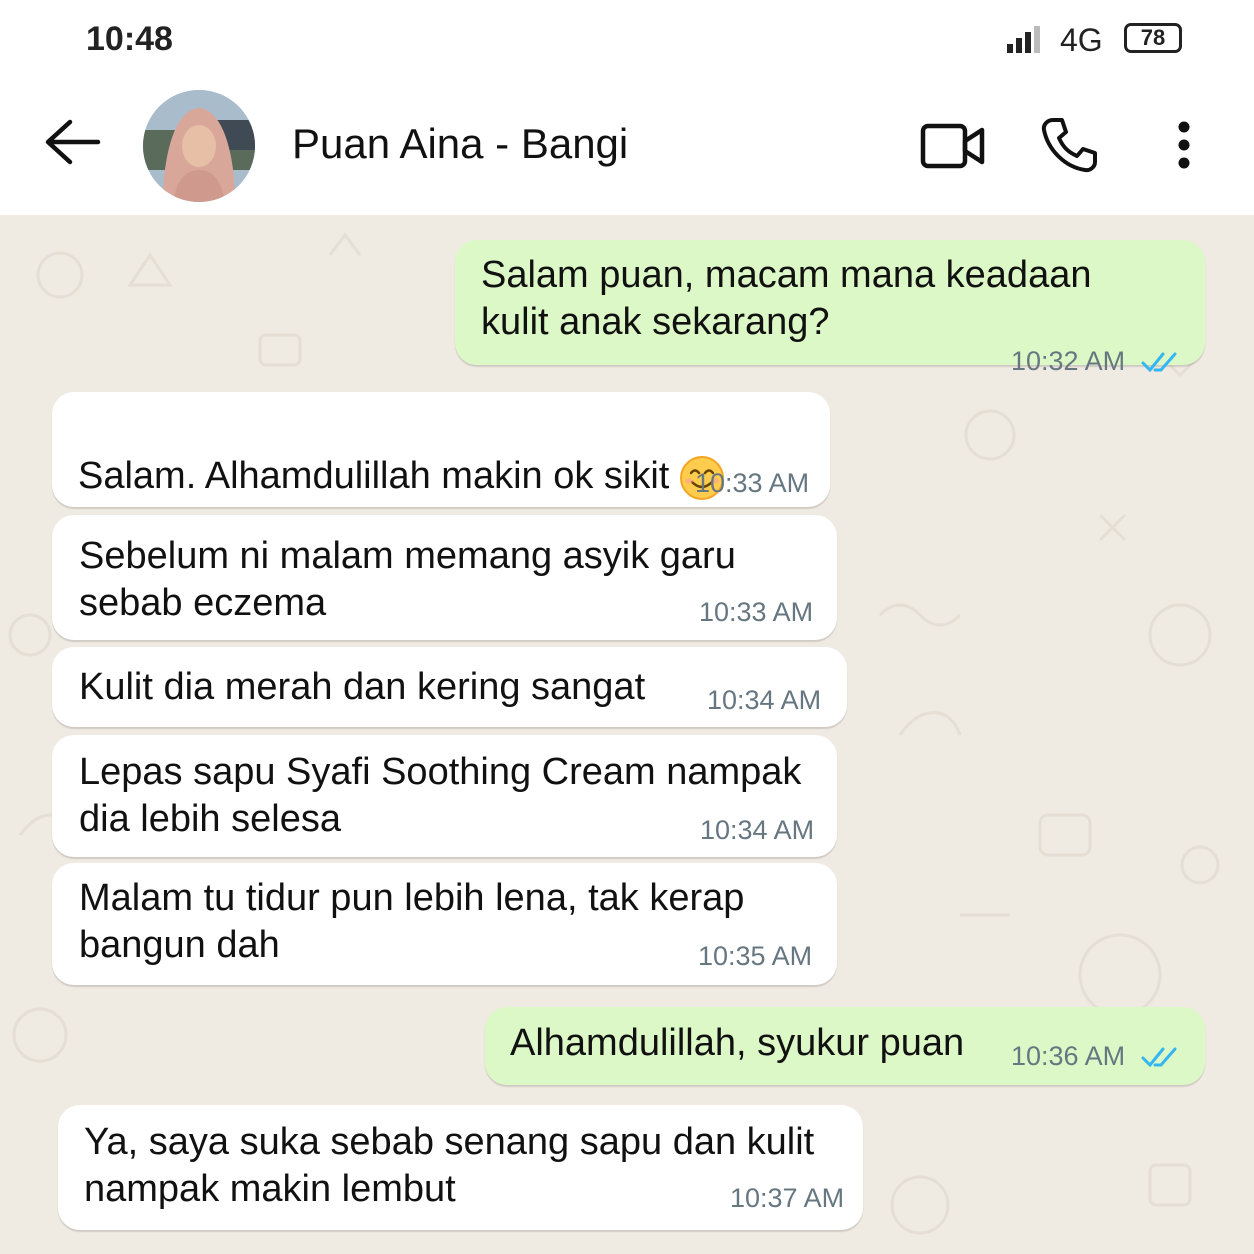 The height and width of the screenshot is (1254, 1254). I want to click on battery-icon: 78, so click(1153, 38).